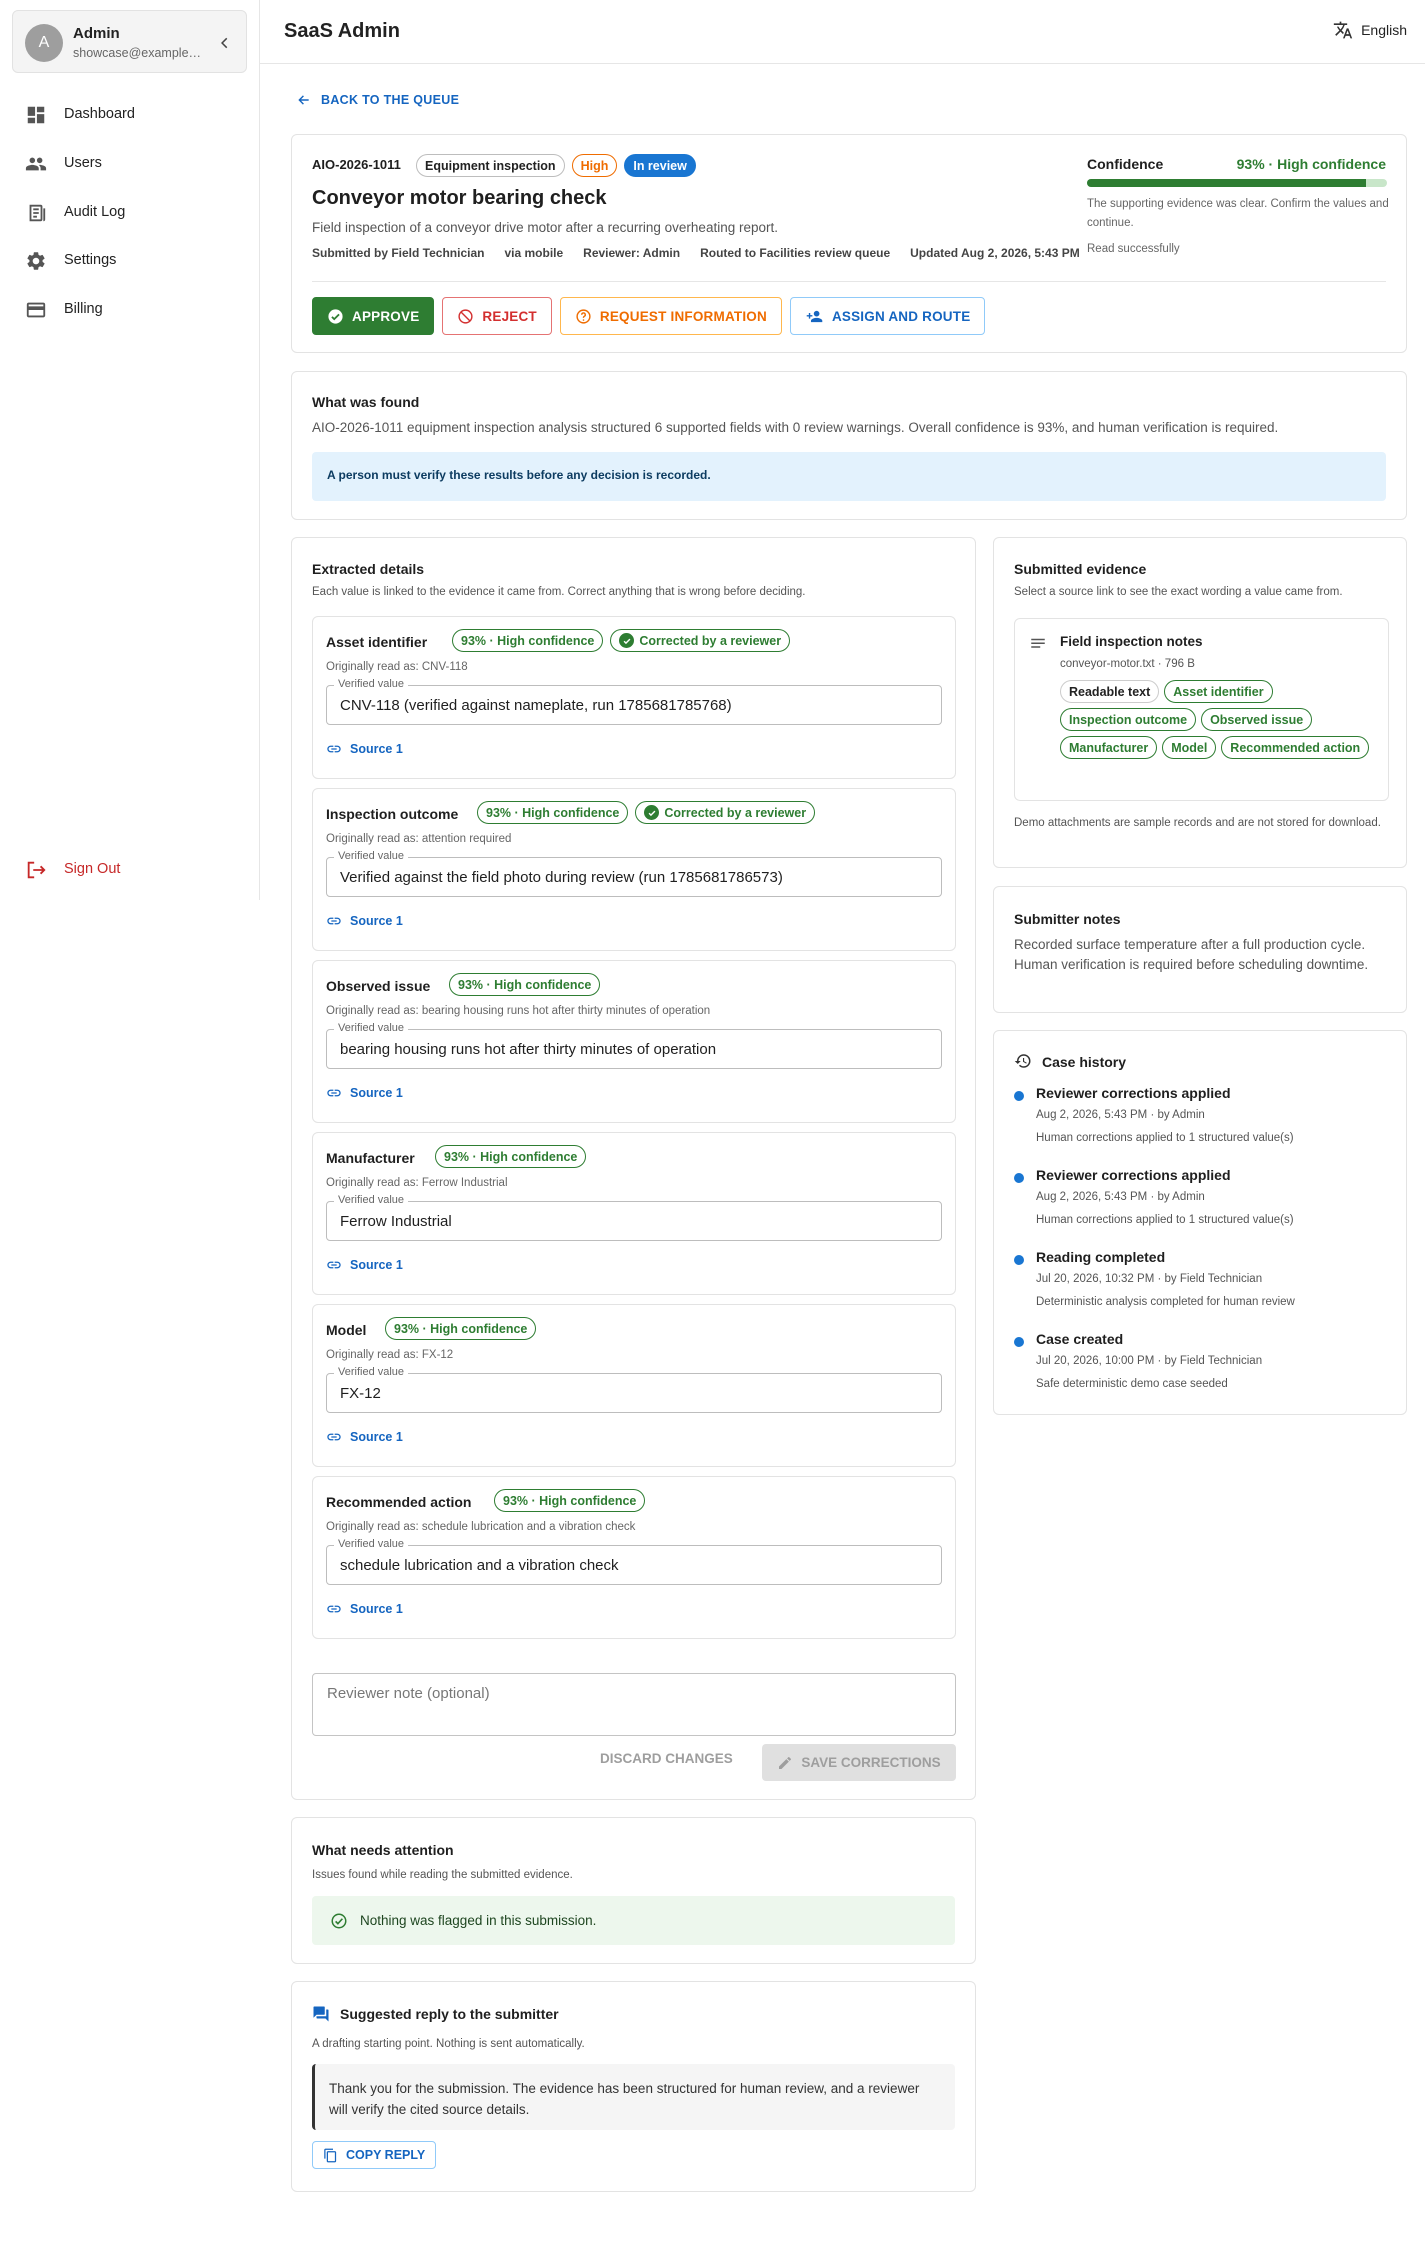  Describe the element at coordinates (1084, 1062) in the screenshot. I see `section-title: Case history` at that location.